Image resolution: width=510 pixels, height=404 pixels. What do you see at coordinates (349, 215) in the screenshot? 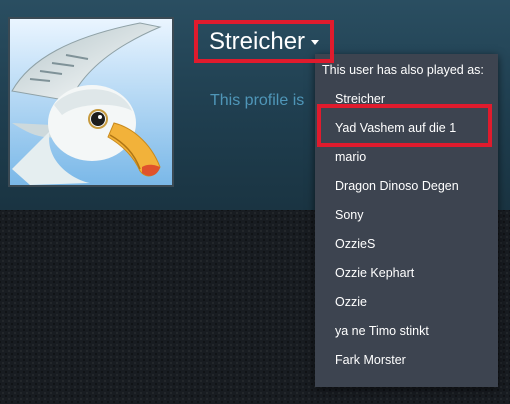
I see `alias-item: Sony` at bounding box center [349, 215].